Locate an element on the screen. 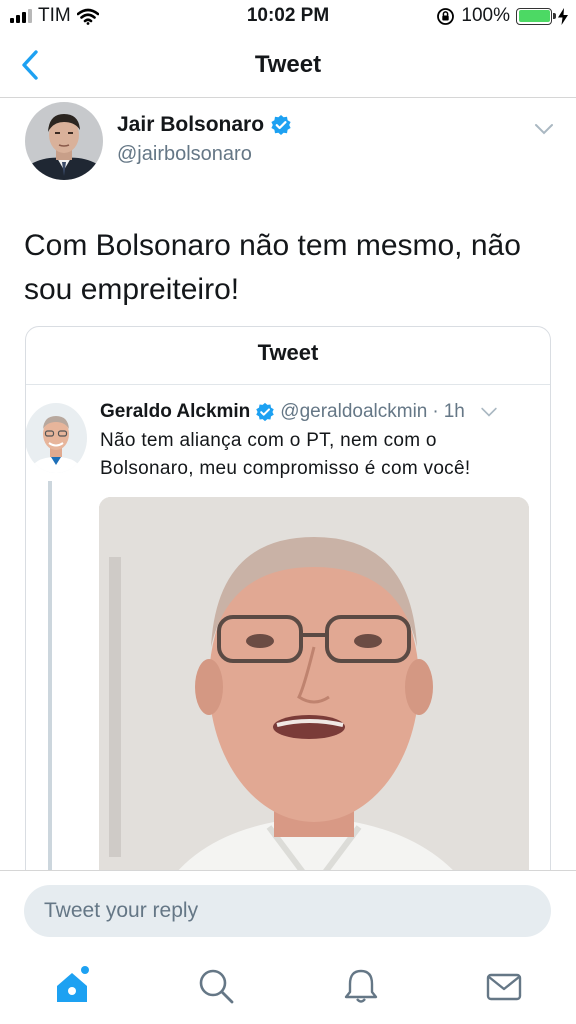  author-name-row: Jair Bolsonaro is located at coordinates (204, 125).